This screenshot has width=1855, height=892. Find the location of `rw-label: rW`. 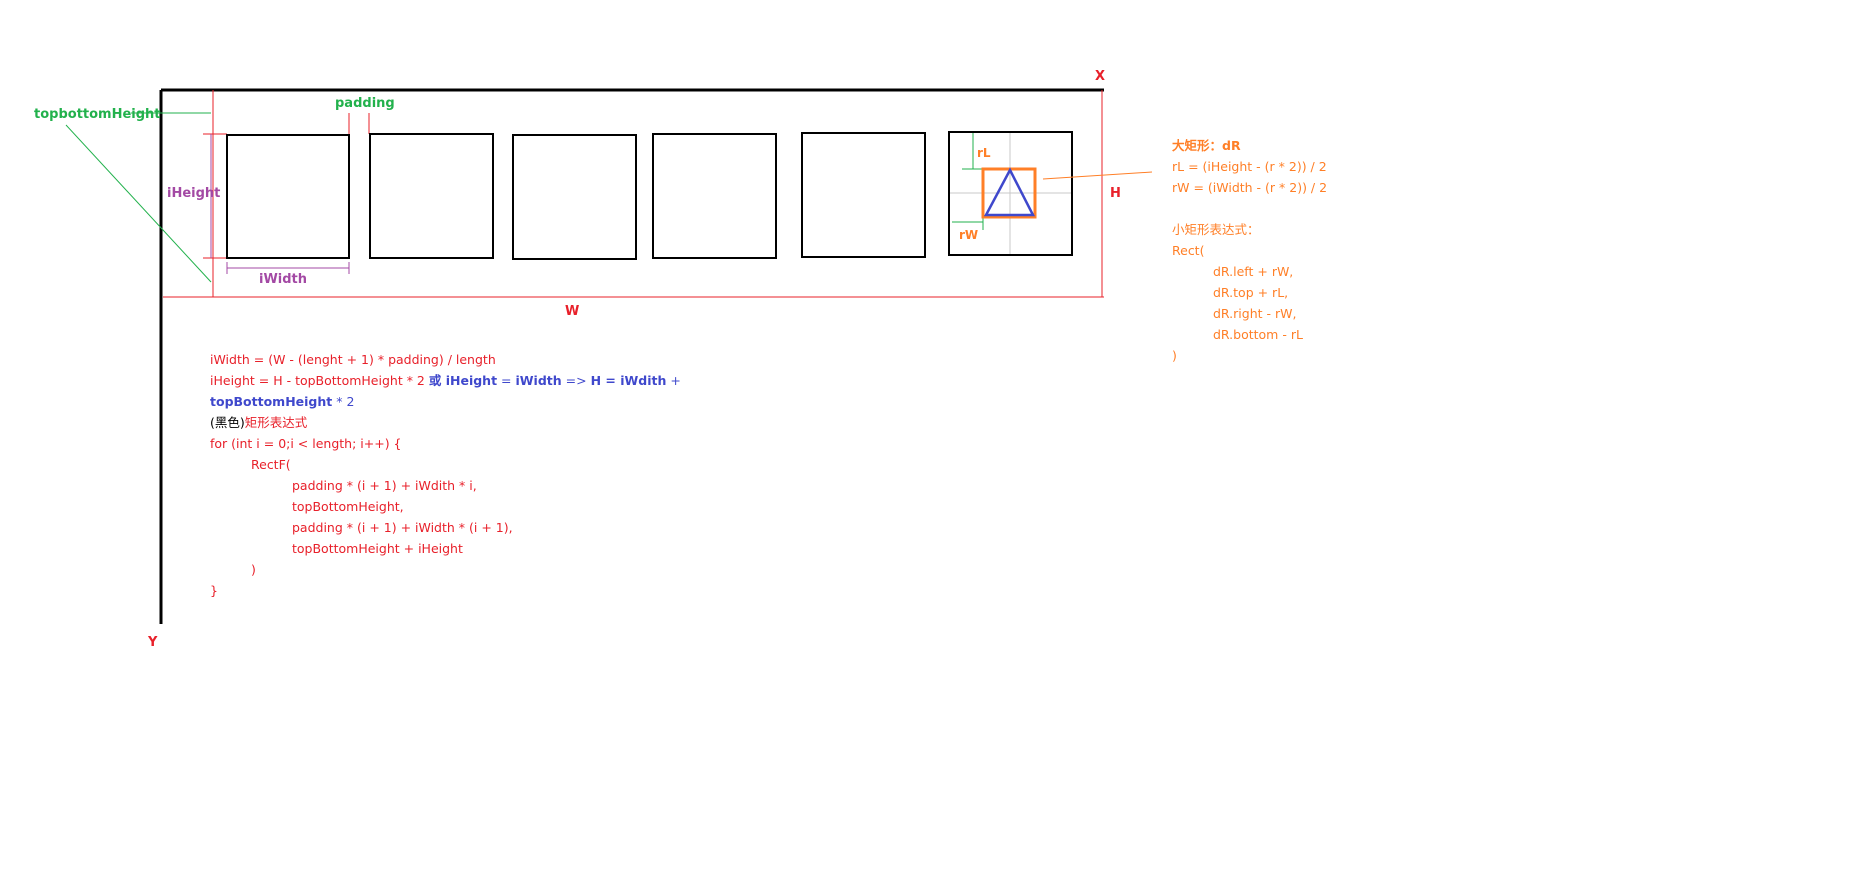

rw-label: rW is located at coordinates (969, 235).